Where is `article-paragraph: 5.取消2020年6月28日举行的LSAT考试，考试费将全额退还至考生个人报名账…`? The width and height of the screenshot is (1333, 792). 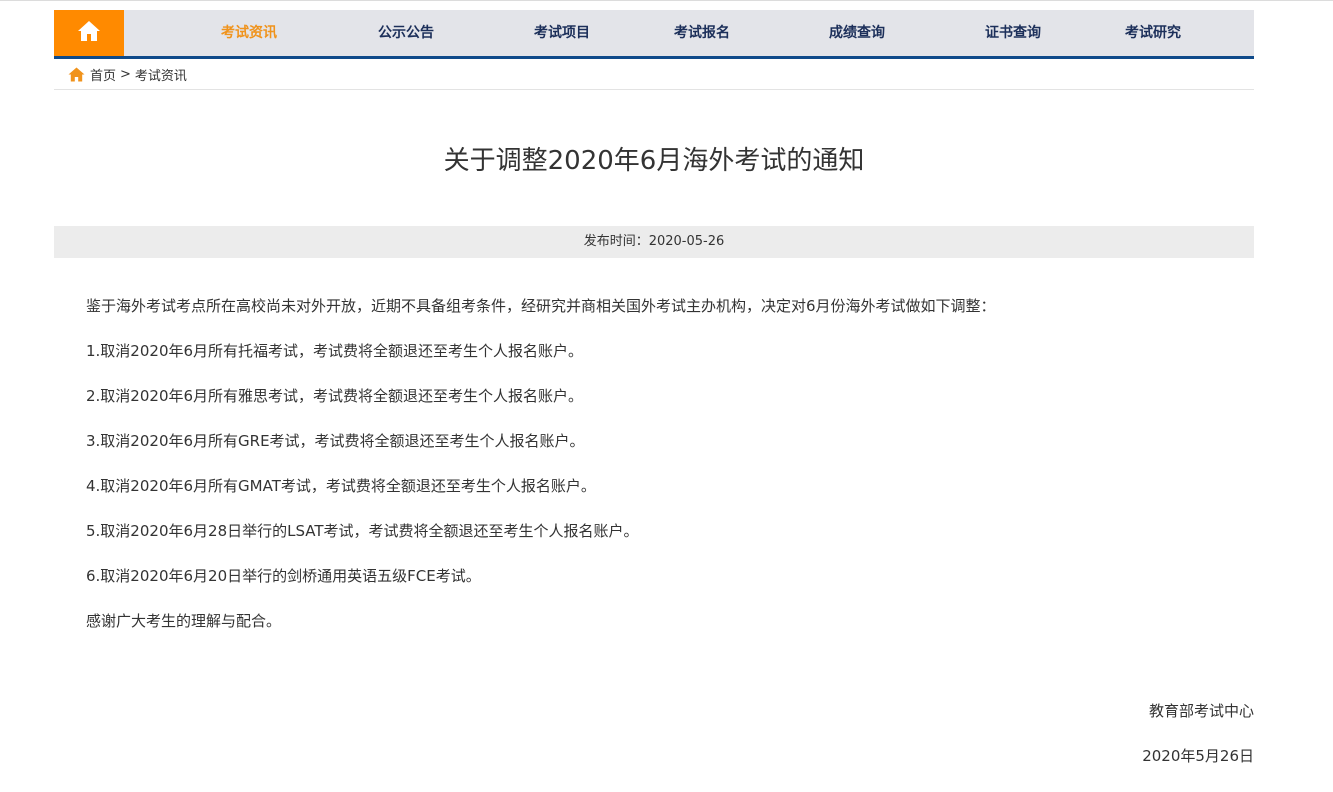
article-paragraph: 5.取消2020年6月28日举行的LSAT考试，考试费将全额退还至考生个人报名账… is located at coordinates (362, 531).